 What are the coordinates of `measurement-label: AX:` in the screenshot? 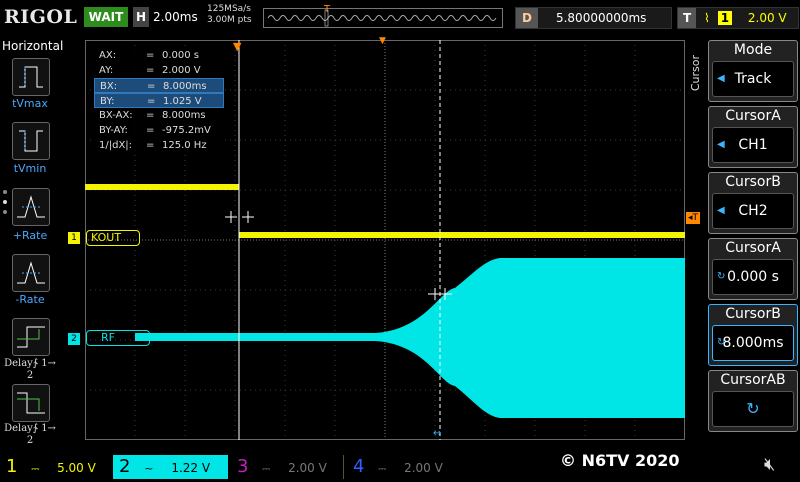 It's located at (108, 55).